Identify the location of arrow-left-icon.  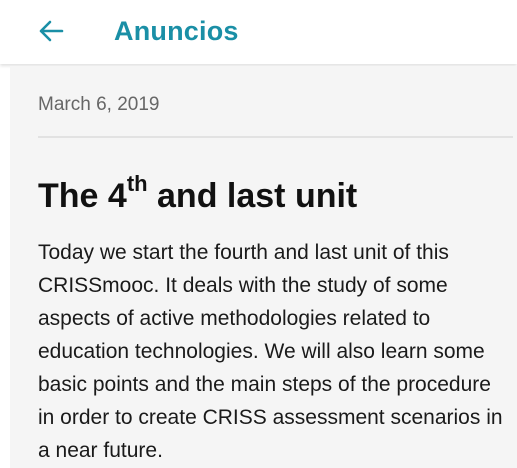
(51, 31).